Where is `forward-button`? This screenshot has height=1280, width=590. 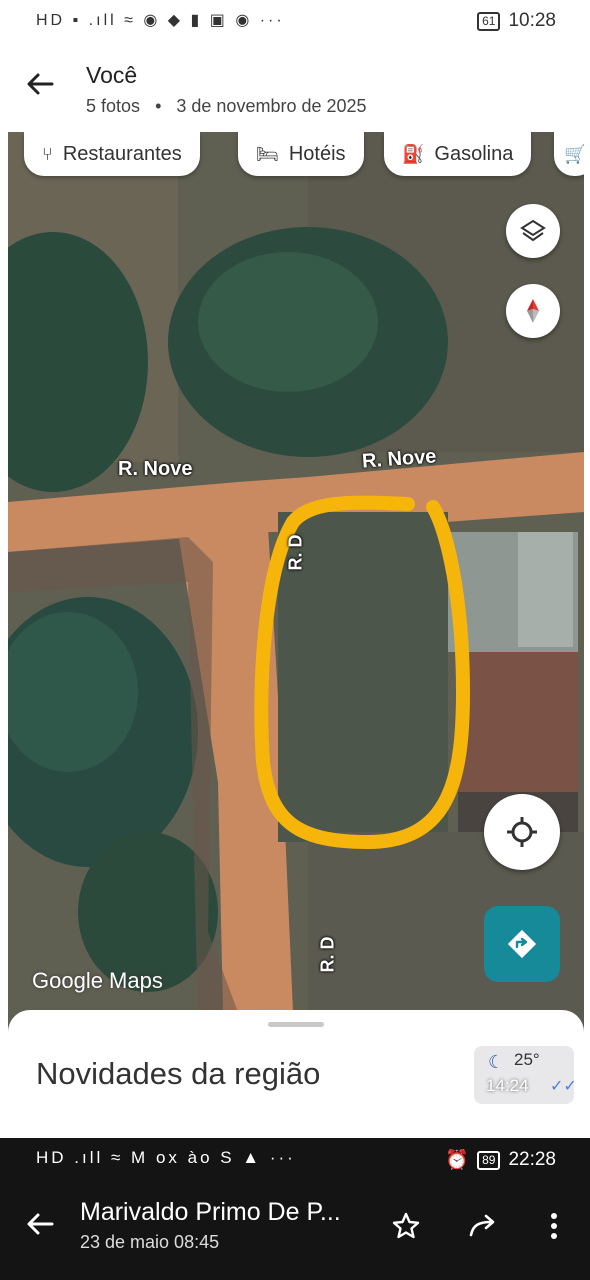
forward-button is located at coordinates (484, 1226).